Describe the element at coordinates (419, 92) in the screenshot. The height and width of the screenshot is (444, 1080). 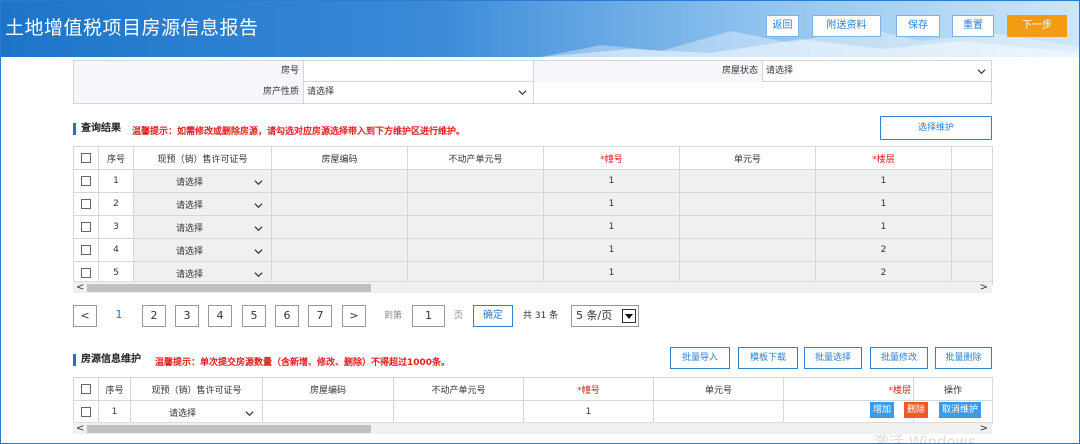
I see `property-type-select: 请选择` at that location.